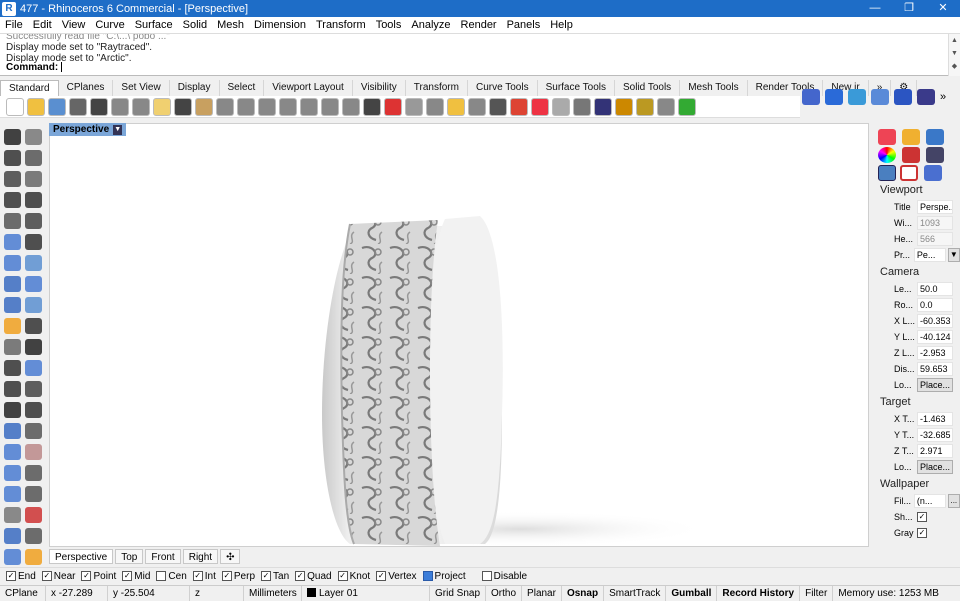 This screenshot has width=960, height=601. I want to click on tab-set-view: Set View, so click(141, 88).